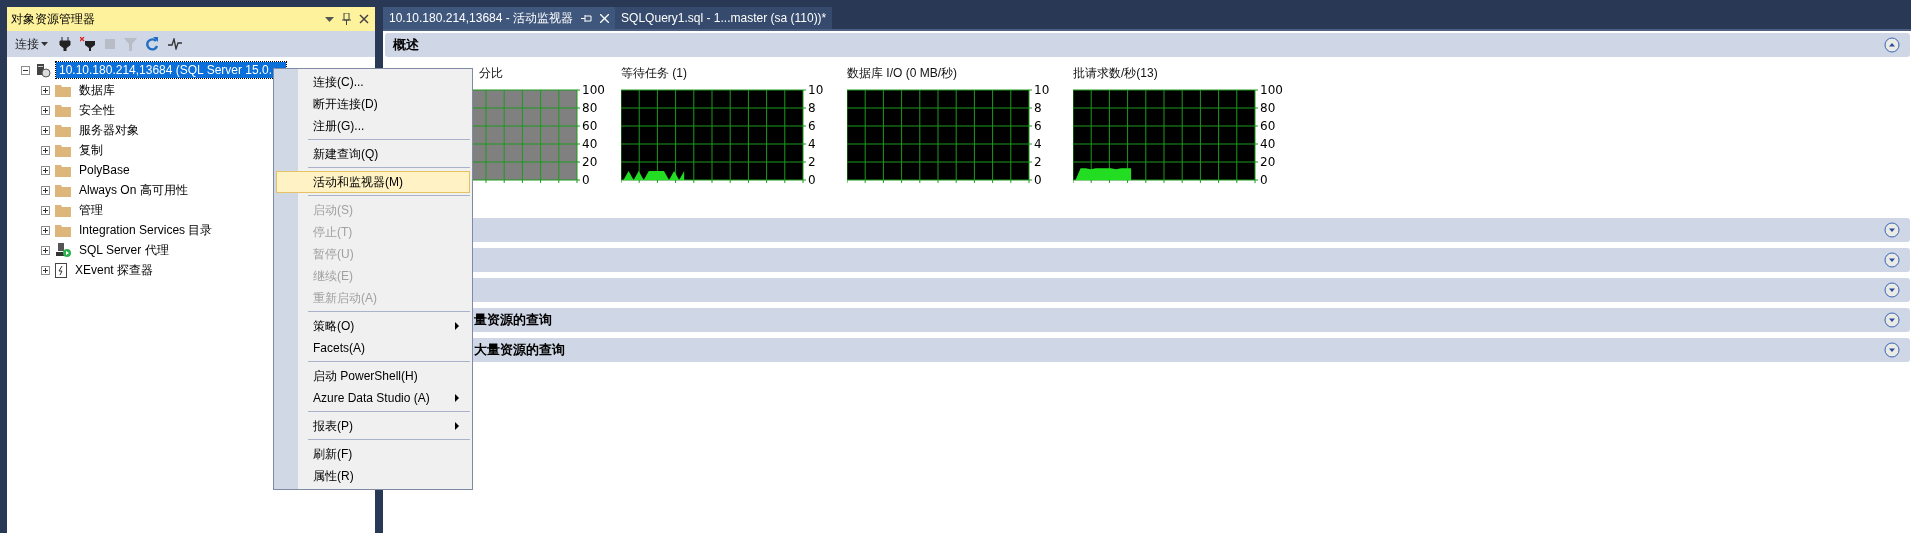 This screenshot has width=1911, height=533. I want to click on chart-title: 数据库 I/O (0 MB/秒), so click(902, 73).